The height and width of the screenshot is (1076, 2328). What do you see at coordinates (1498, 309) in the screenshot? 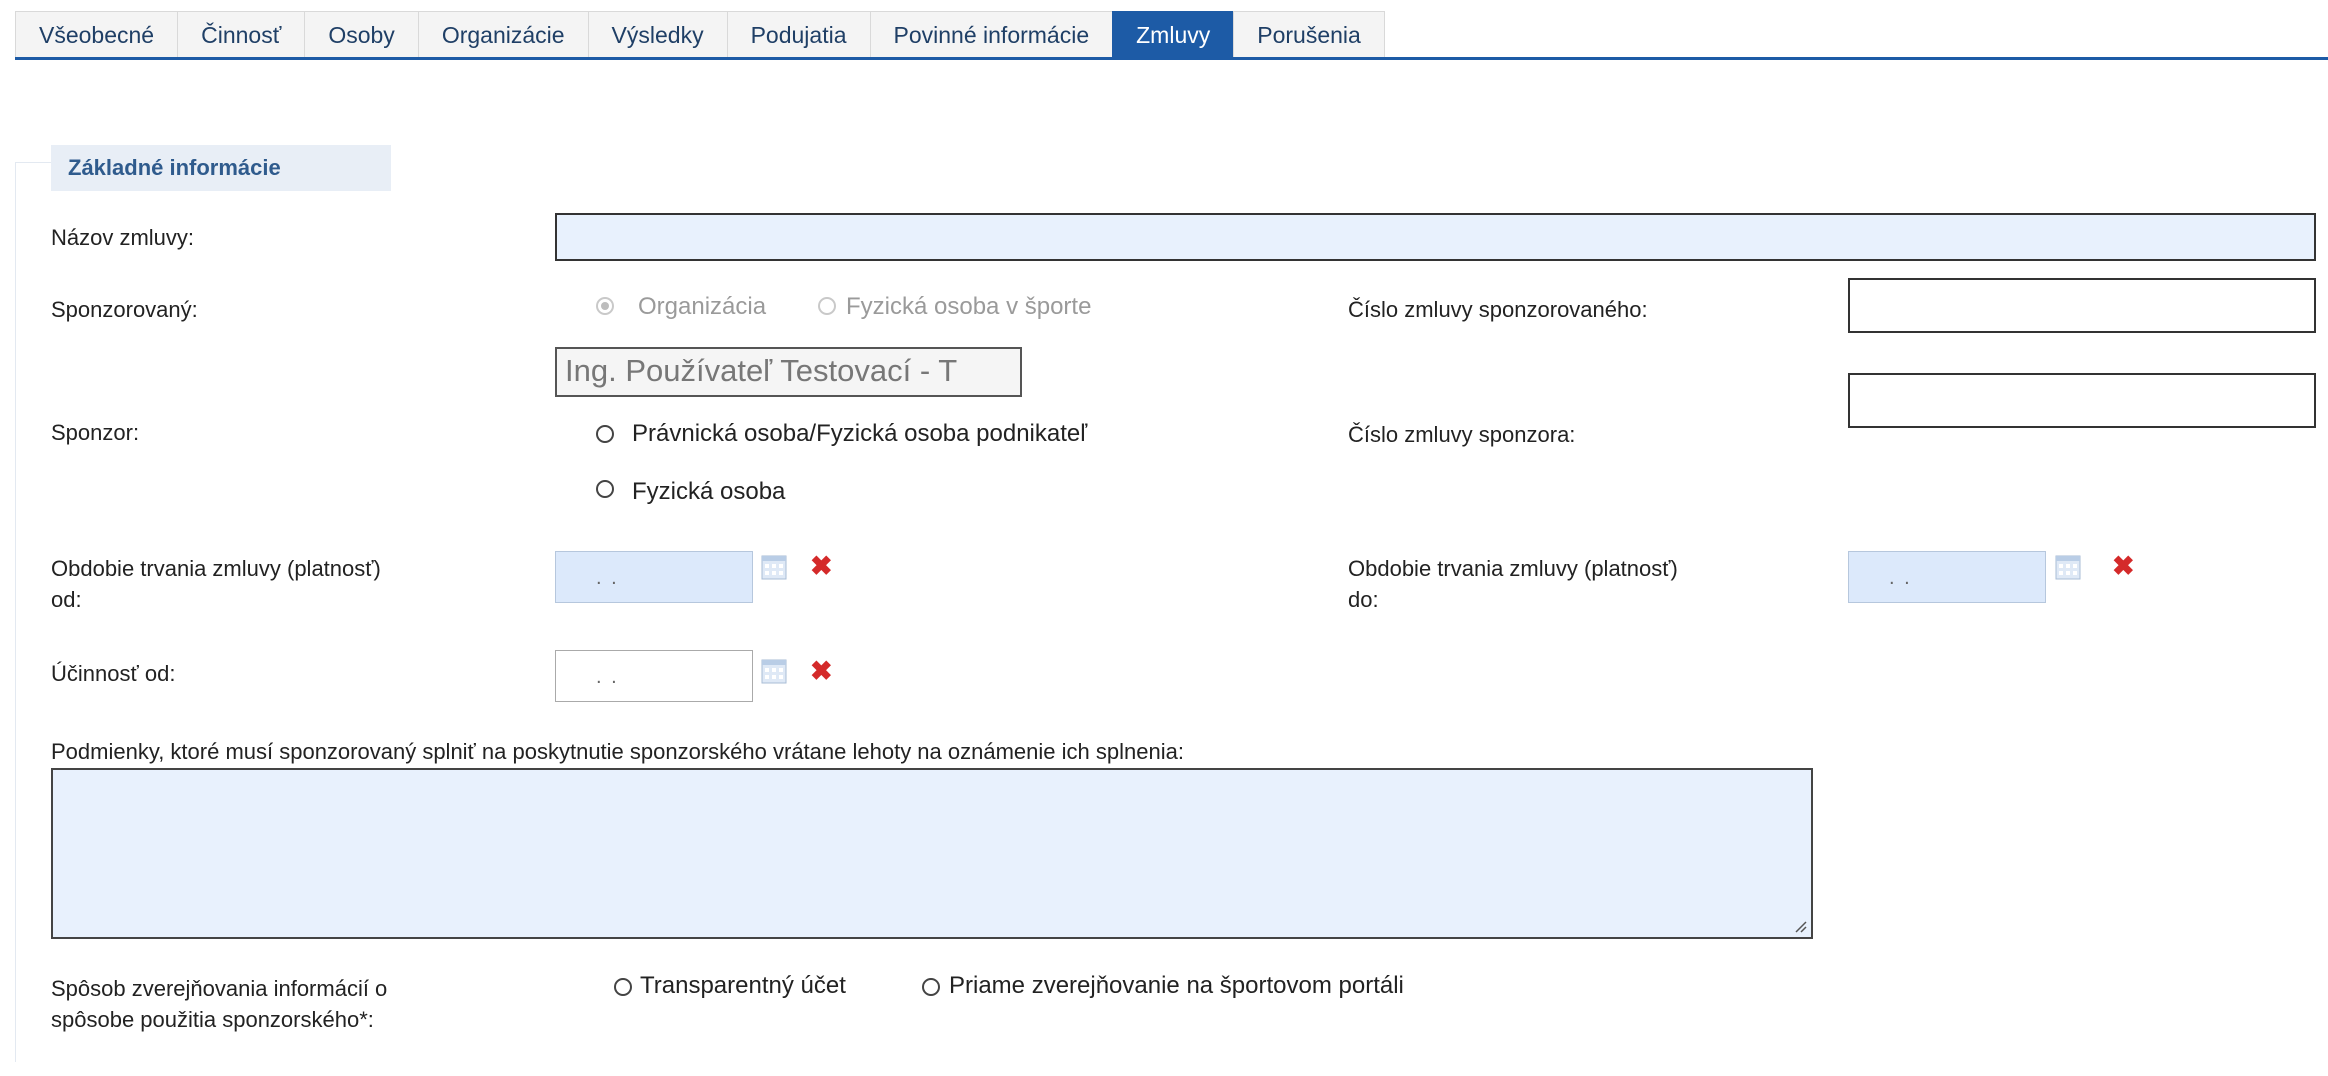
I see `sponsored-contract-number-label: Číslo zmluvy sponzorovaného:` at bounding box center [1498, 309].